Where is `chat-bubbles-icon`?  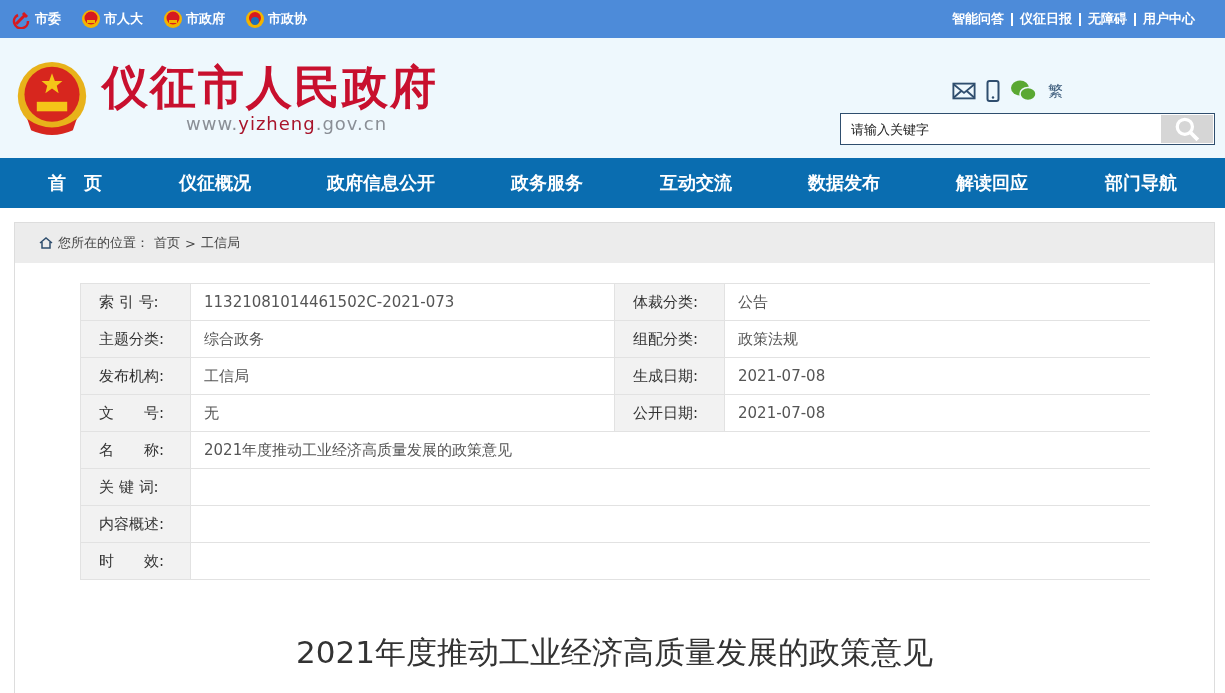 chat-bubbles-icon is located at coordinates (1024, 91).